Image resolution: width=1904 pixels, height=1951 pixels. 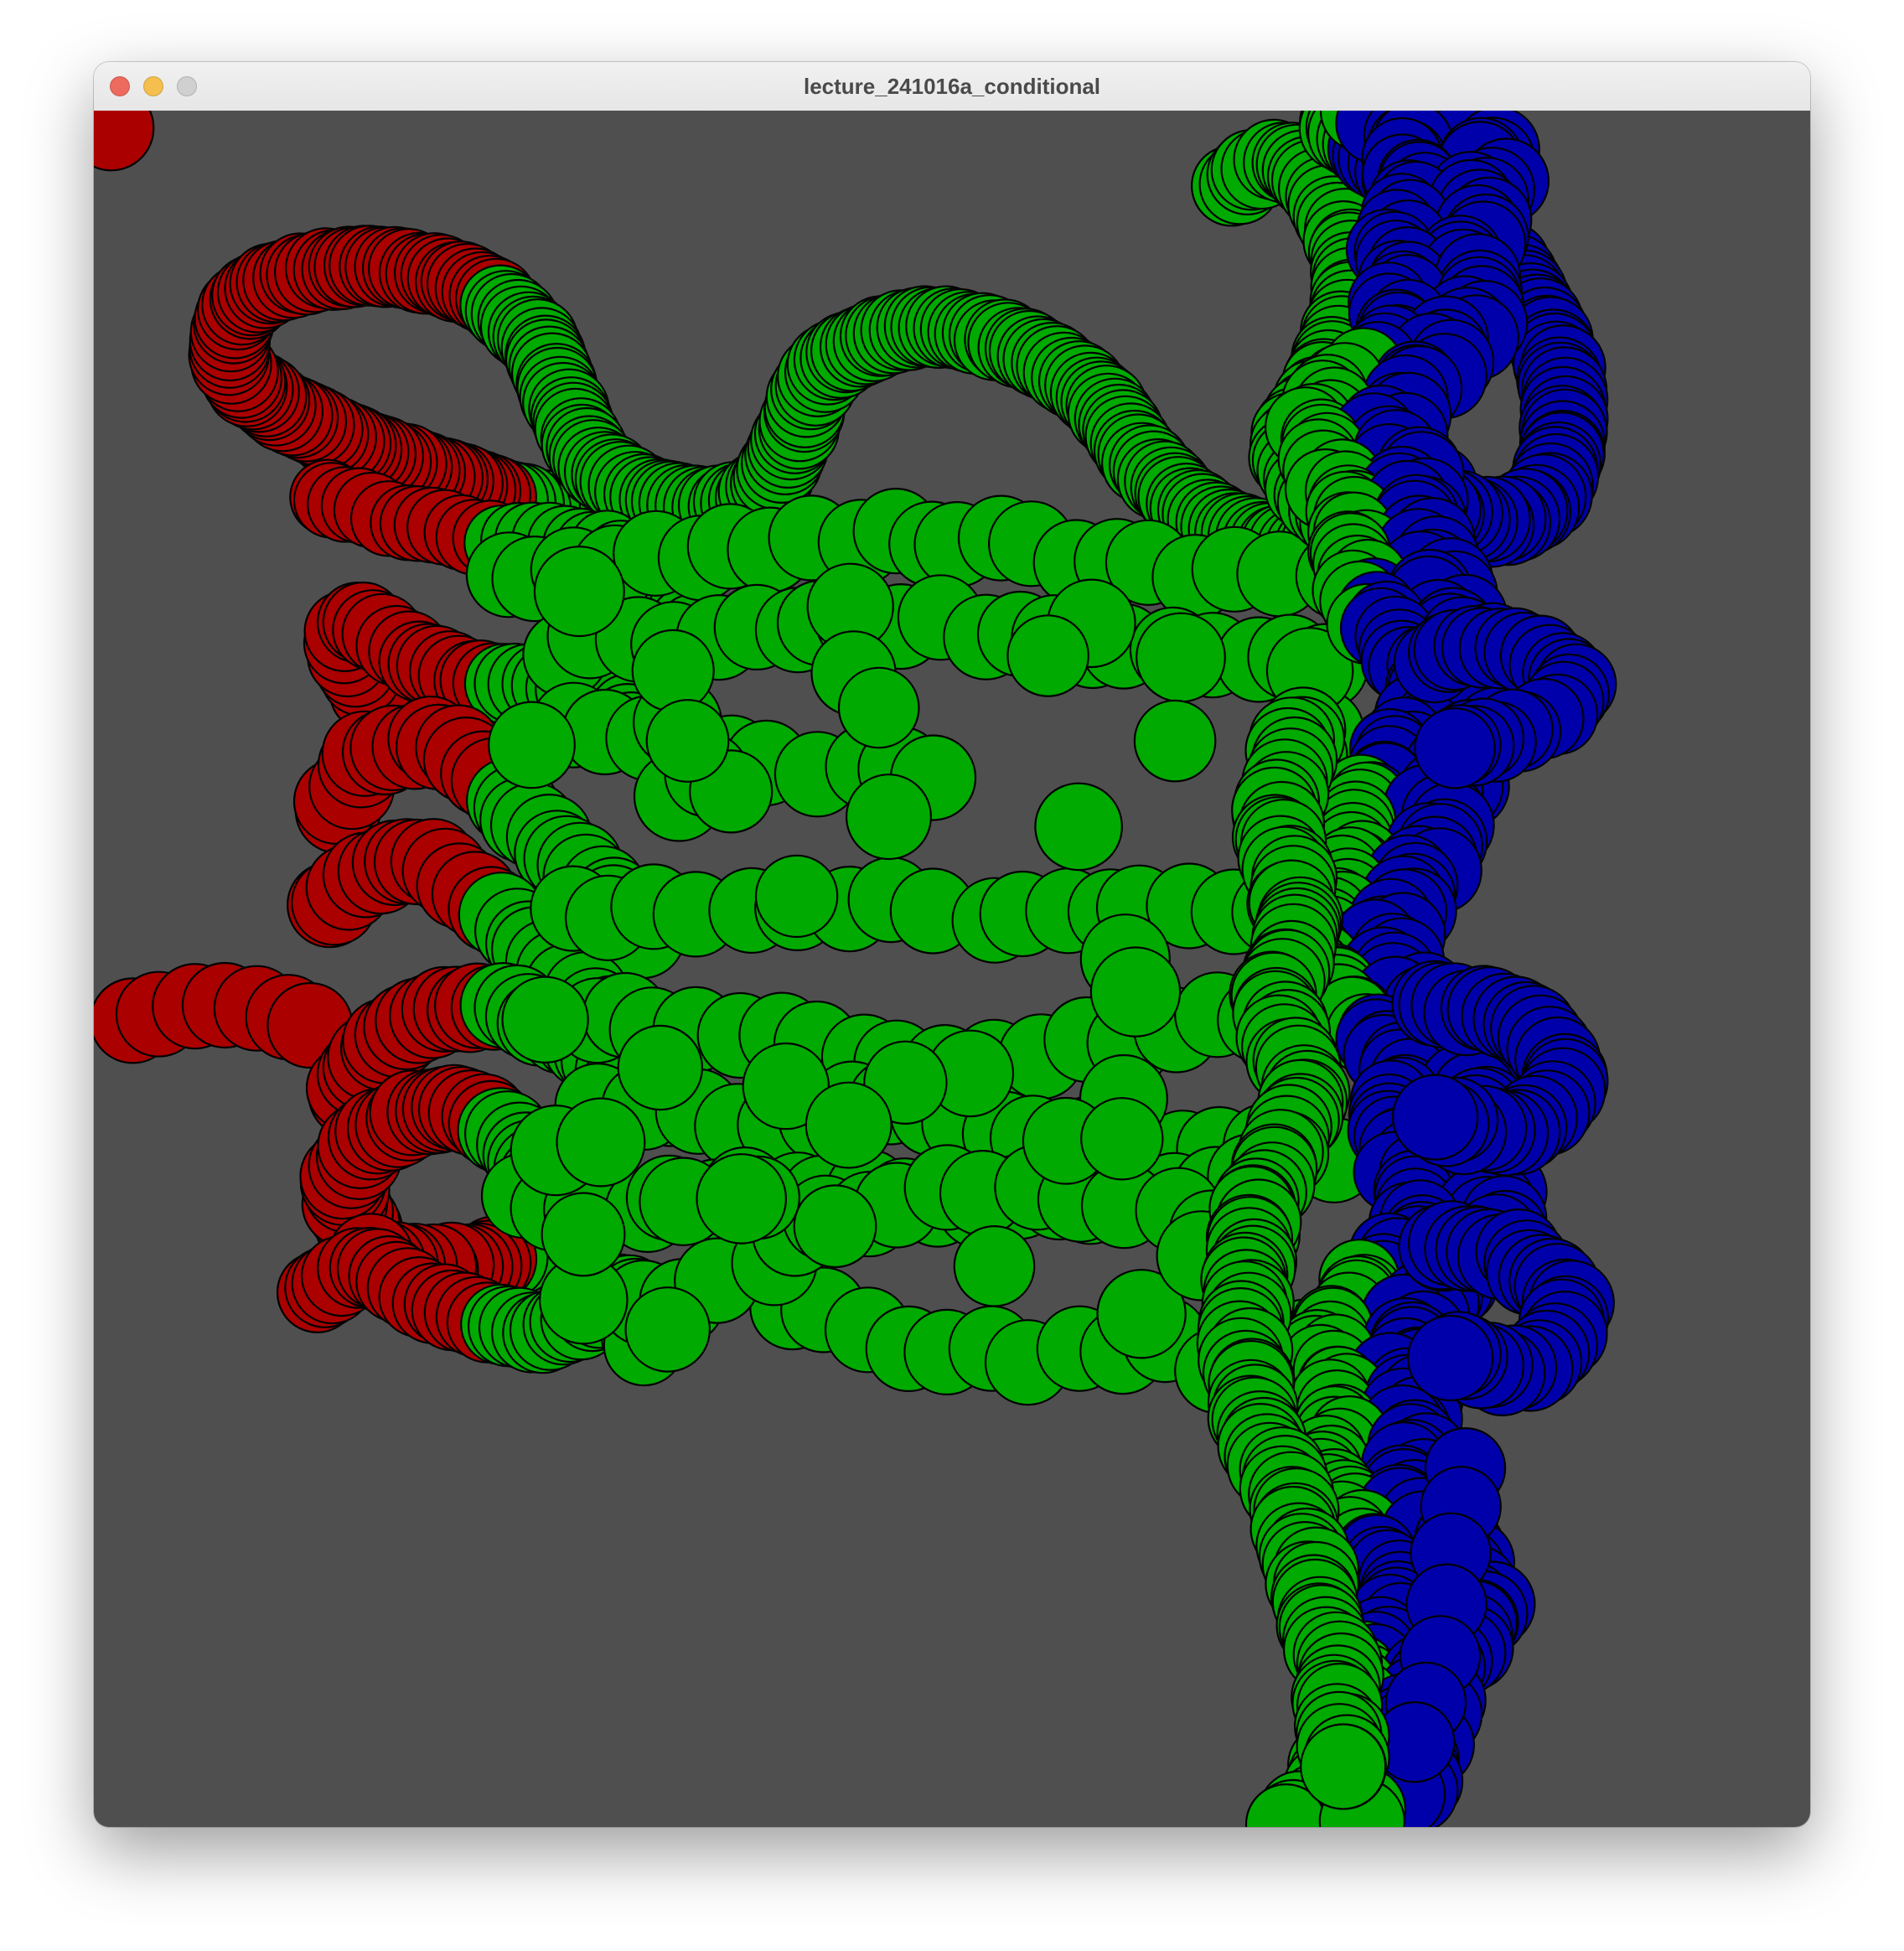 I want to click on title-bar: lecture_241016a_conditional, so click(x=952, y=86).